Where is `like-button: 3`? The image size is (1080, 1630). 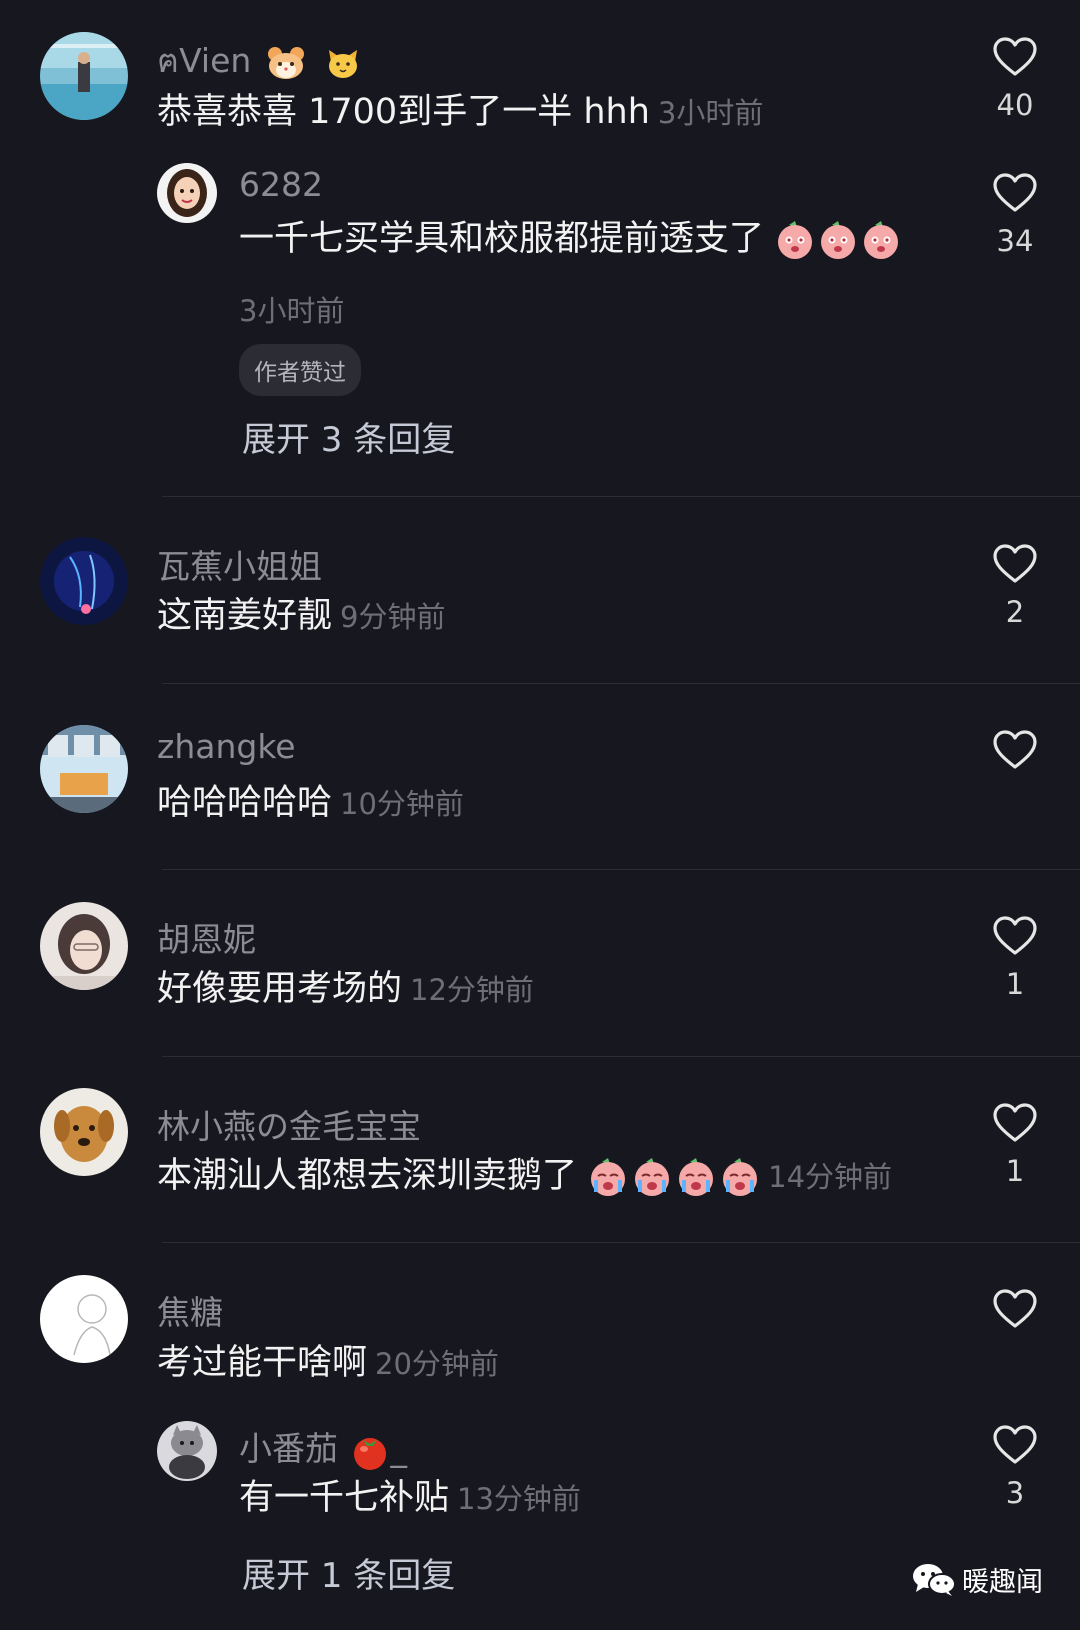
like-button: 3 is located at coordinates (1015, 1467).